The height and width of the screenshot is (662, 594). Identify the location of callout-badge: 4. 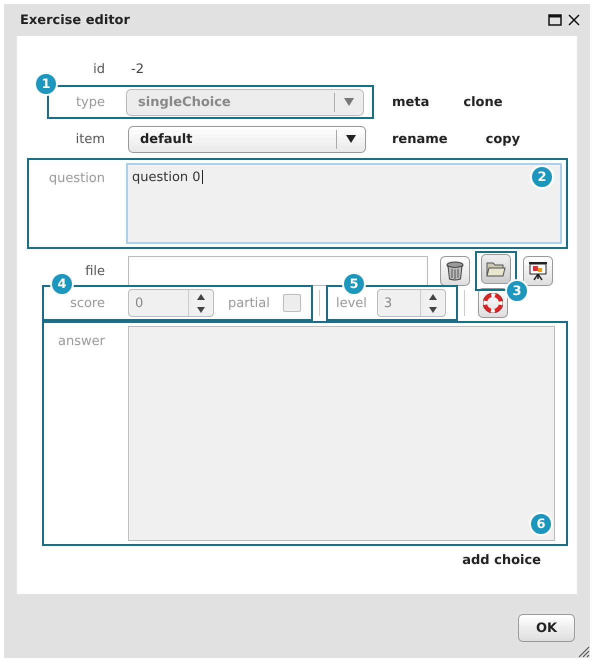
(62, 284).